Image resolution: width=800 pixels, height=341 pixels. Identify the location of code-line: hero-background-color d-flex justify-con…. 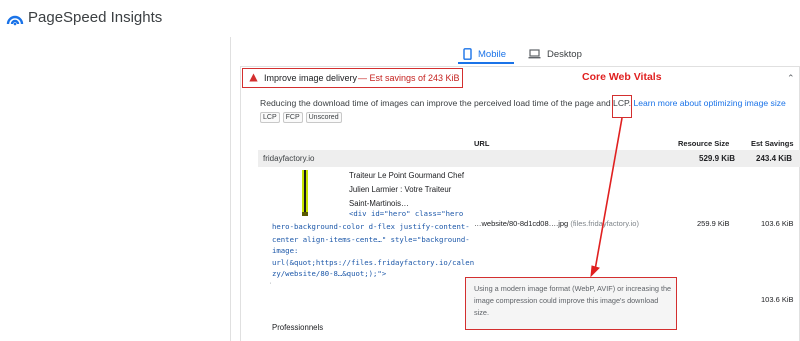
(371, 226).